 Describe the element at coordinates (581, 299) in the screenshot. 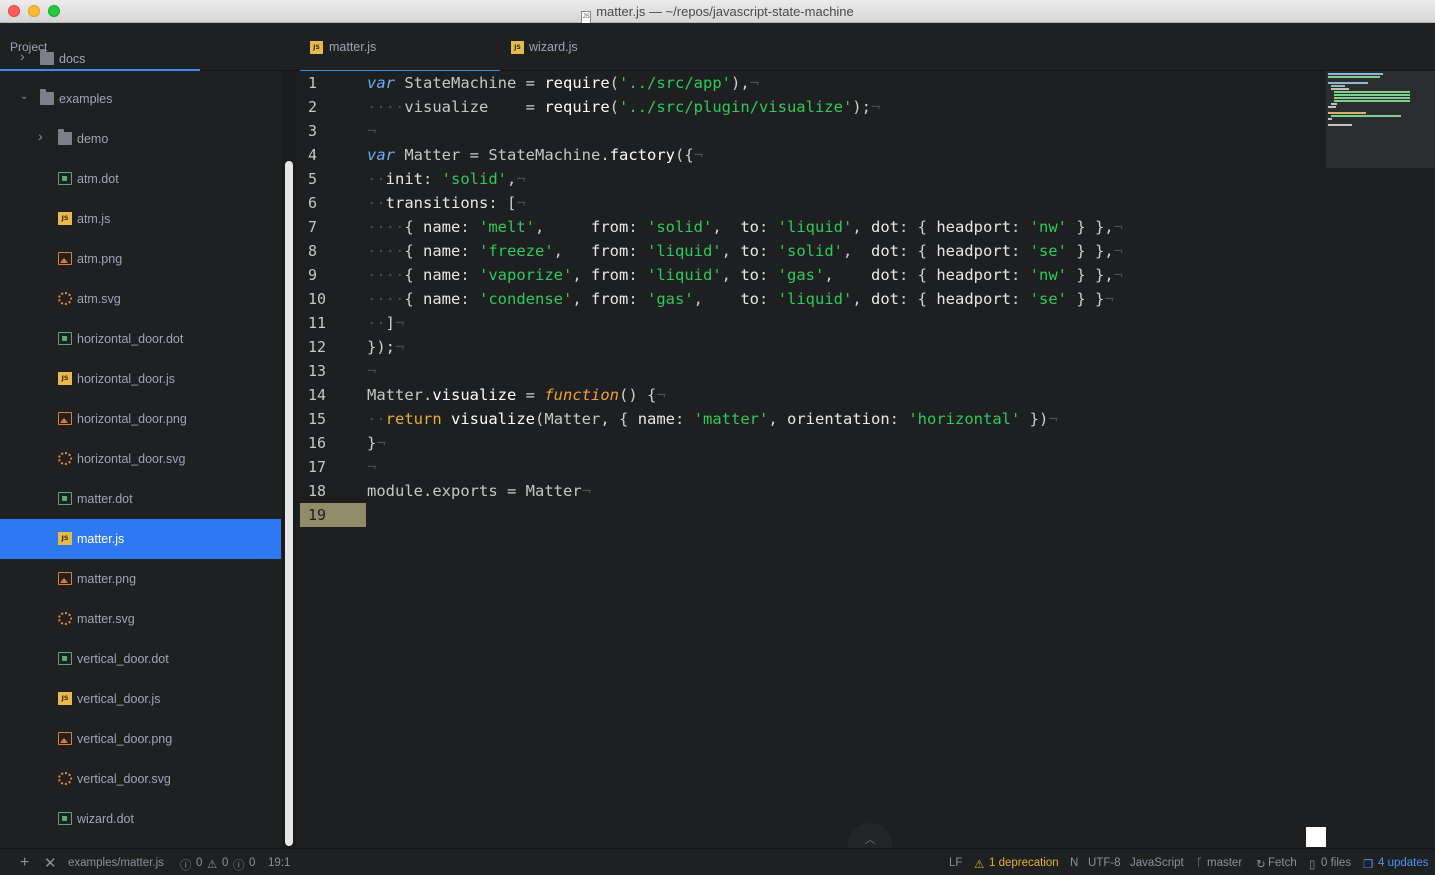

I see `code-token: ,` at that location.